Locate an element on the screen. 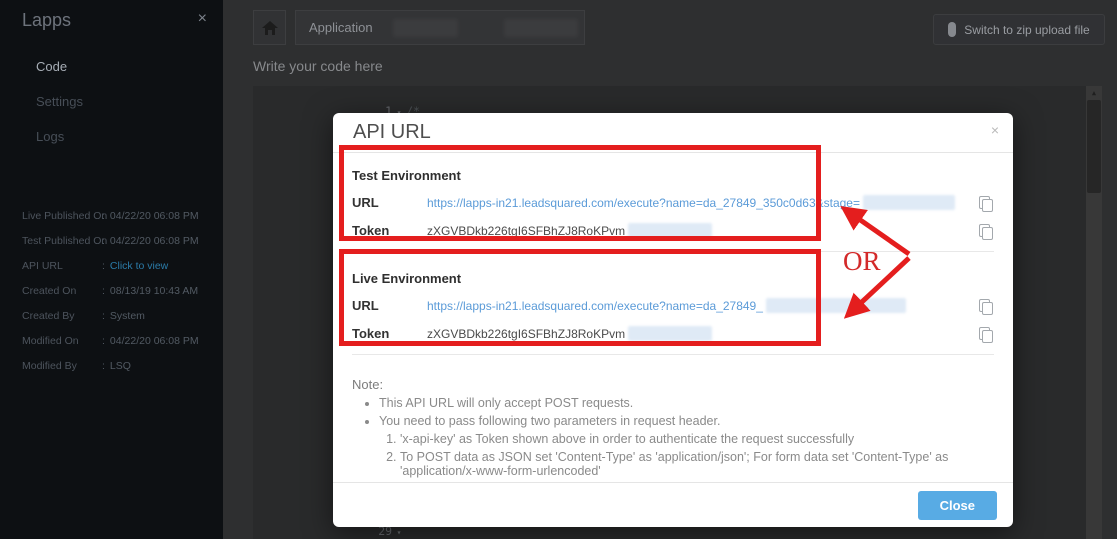  sidebar-menu: Code Settings Logs is located at coordinates (111, 101).